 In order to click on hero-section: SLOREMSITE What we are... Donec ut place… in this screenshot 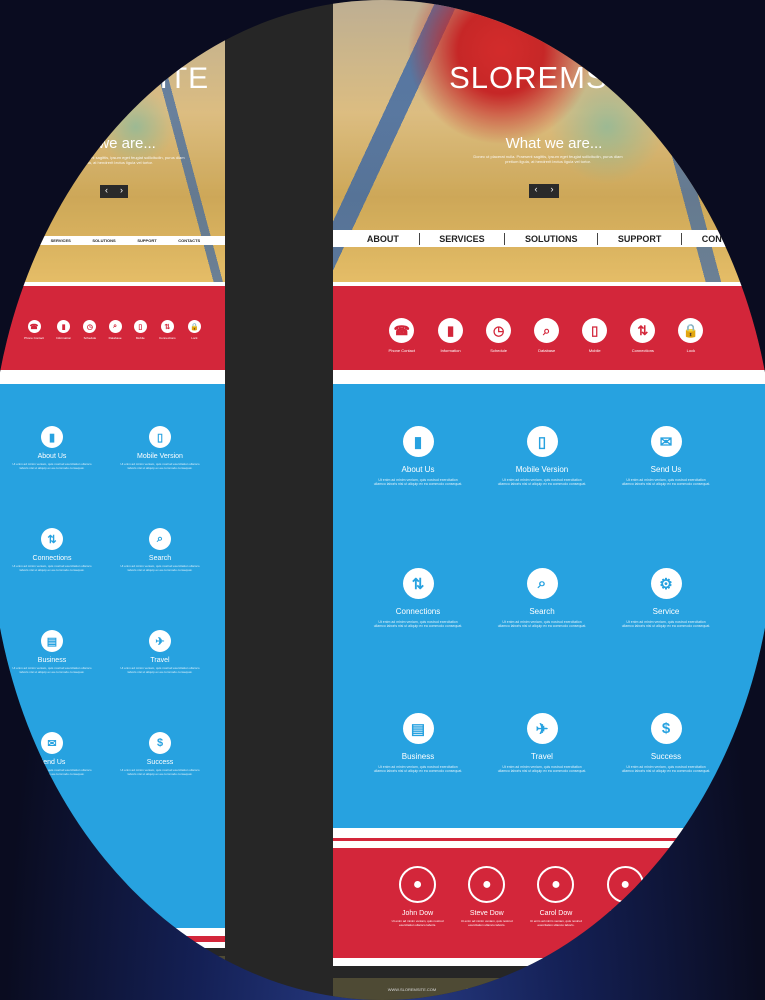, I will do `click(112, 141)`.